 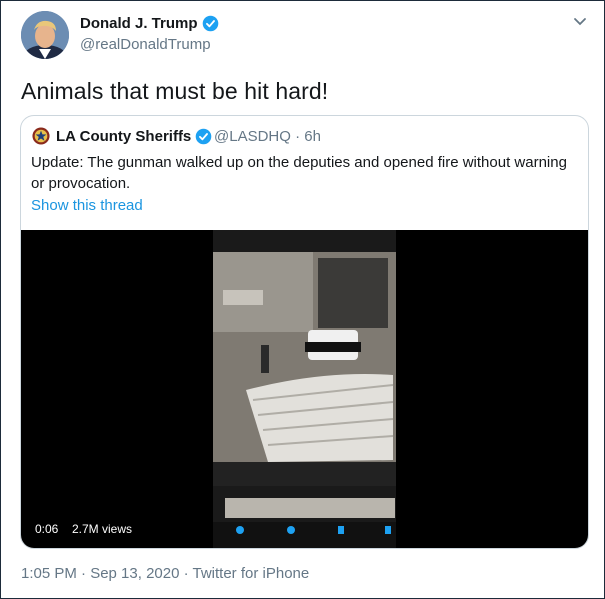 I want to click on quoted-author-name: LA County Sheriffs, so click(x=134, y=136).